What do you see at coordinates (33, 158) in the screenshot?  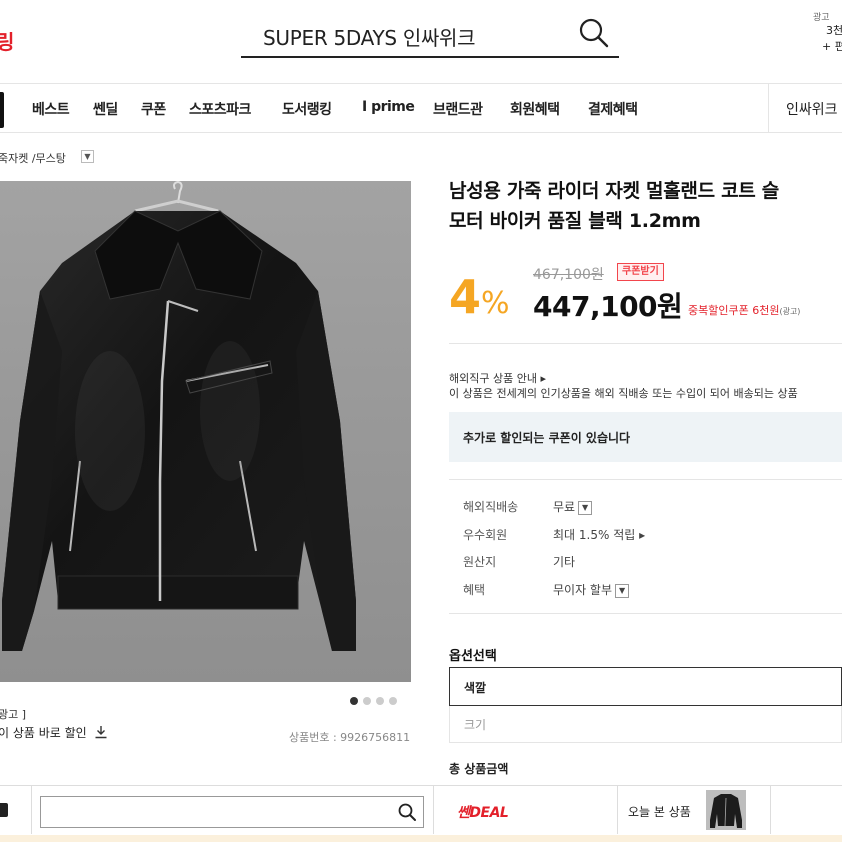 I see `breadcrumb: 죽자켓 /무스탕` at bounding box center [33, 158].